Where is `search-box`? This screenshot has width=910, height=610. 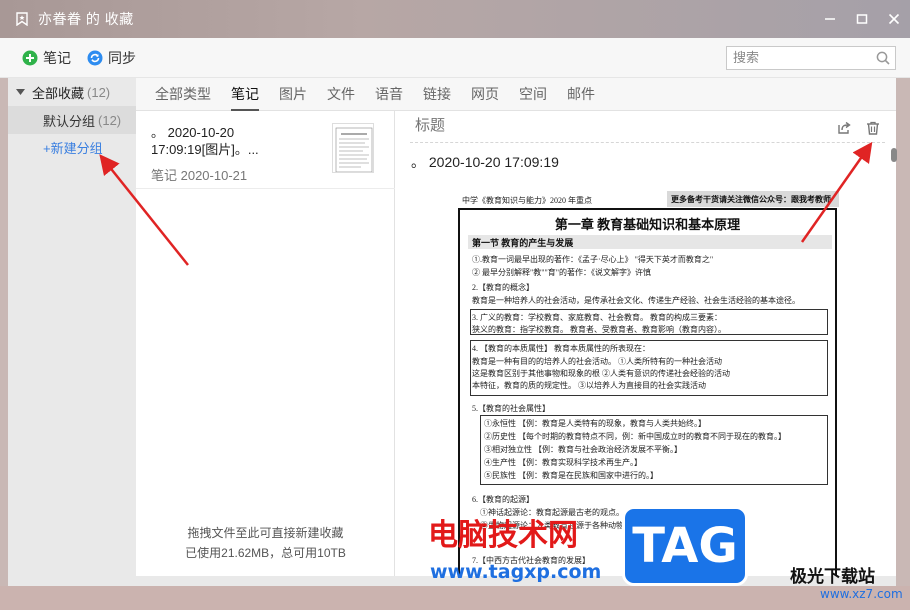
search-box is located at coordinates (811, 57).